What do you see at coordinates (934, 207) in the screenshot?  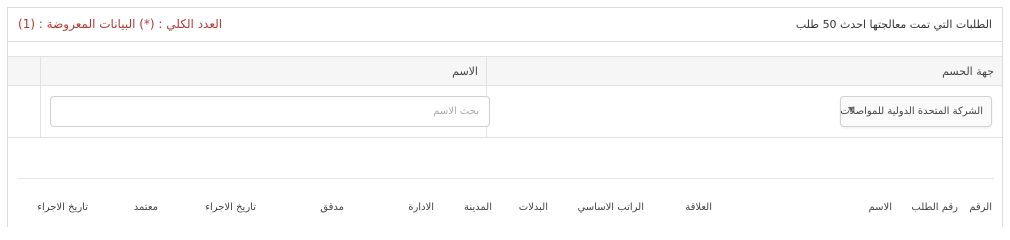 I see `column-header-request-number: رقم الطلب` at bounding box center [934, 207].